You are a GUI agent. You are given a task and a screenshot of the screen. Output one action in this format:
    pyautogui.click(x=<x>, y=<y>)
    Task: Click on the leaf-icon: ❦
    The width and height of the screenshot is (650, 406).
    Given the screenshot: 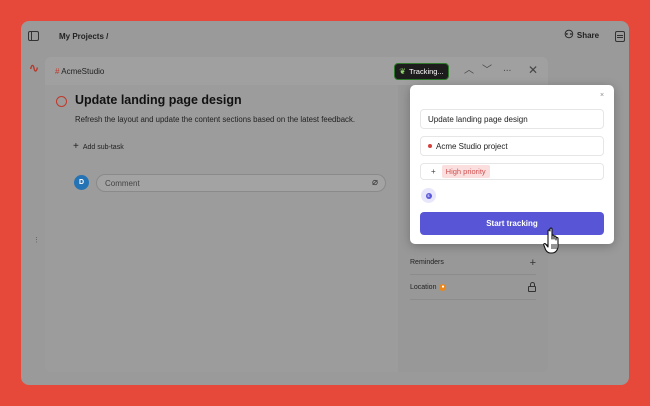 What is the action you would take?
    pyautogui.click(x=402, y=71)
    